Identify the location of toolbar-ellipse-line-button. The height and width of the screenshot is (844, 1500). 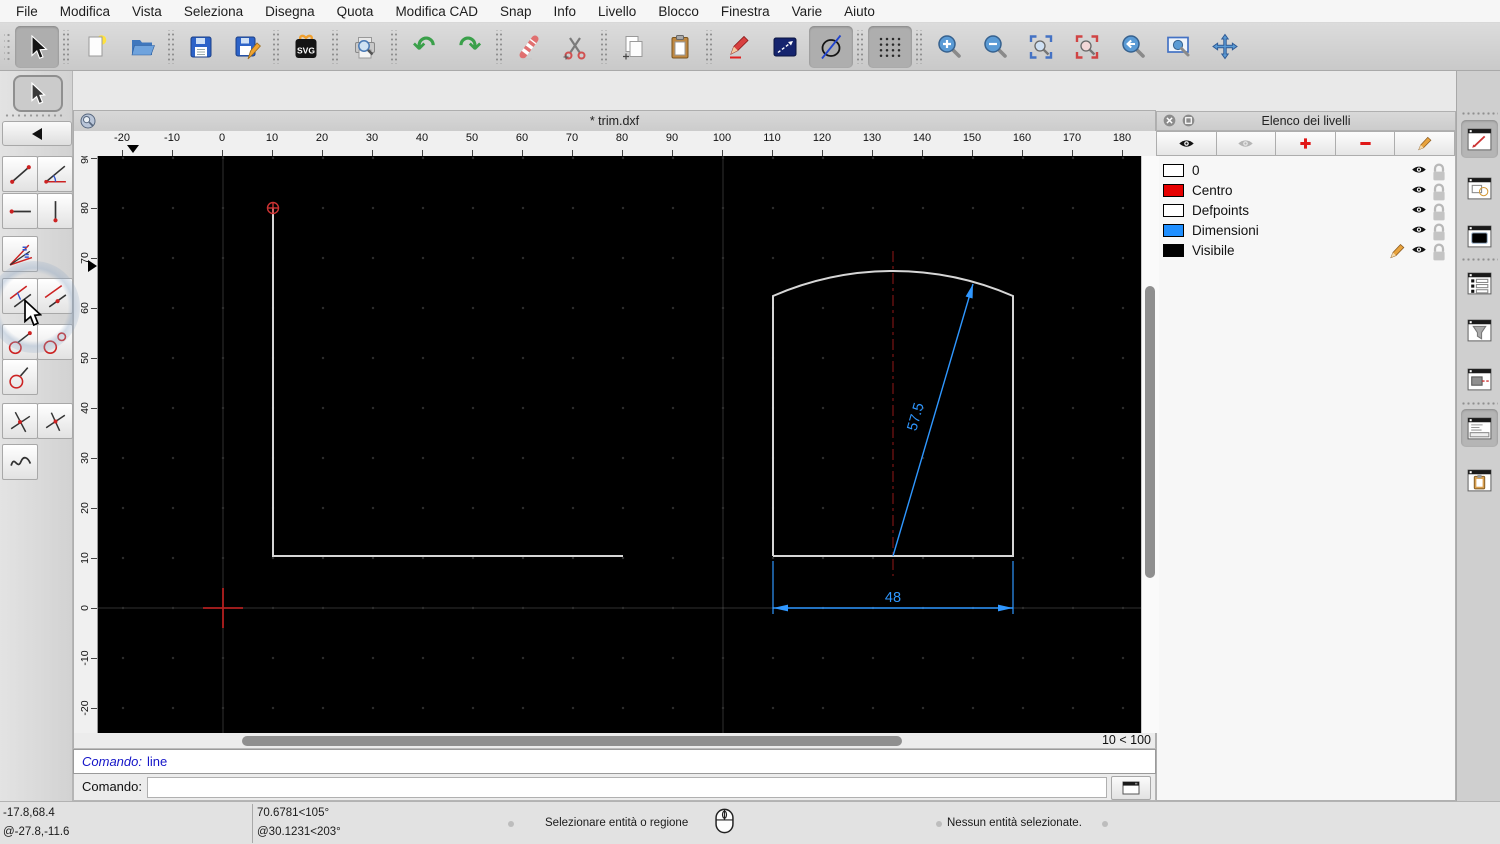
(831, 46).